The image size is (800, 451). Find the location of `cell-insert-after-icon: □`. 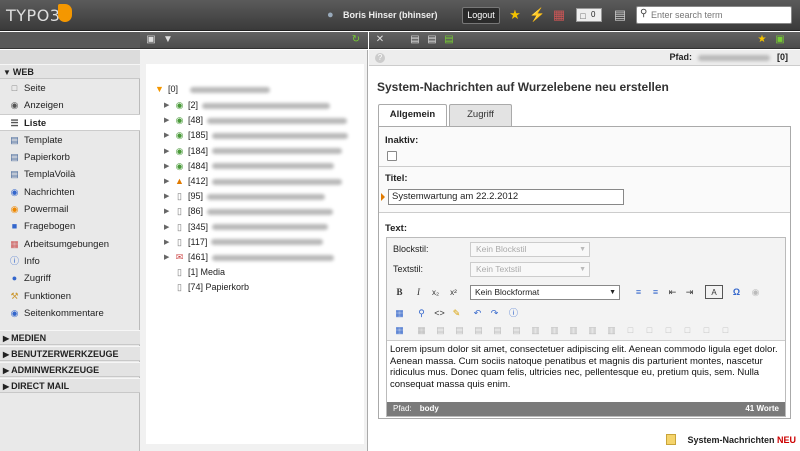

cell-insert-after-icon: □ is located at coordinates (668, 330).